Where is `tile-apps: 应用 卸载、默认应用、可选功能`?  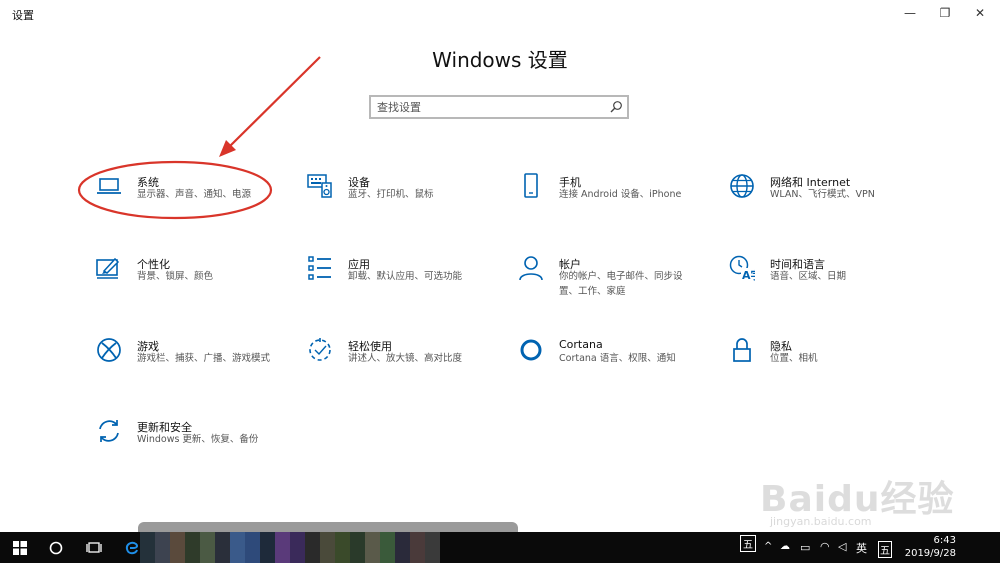
tile-apps: 应用 卸载、默认应用、可选功能 is located at coordinates (402, 281).